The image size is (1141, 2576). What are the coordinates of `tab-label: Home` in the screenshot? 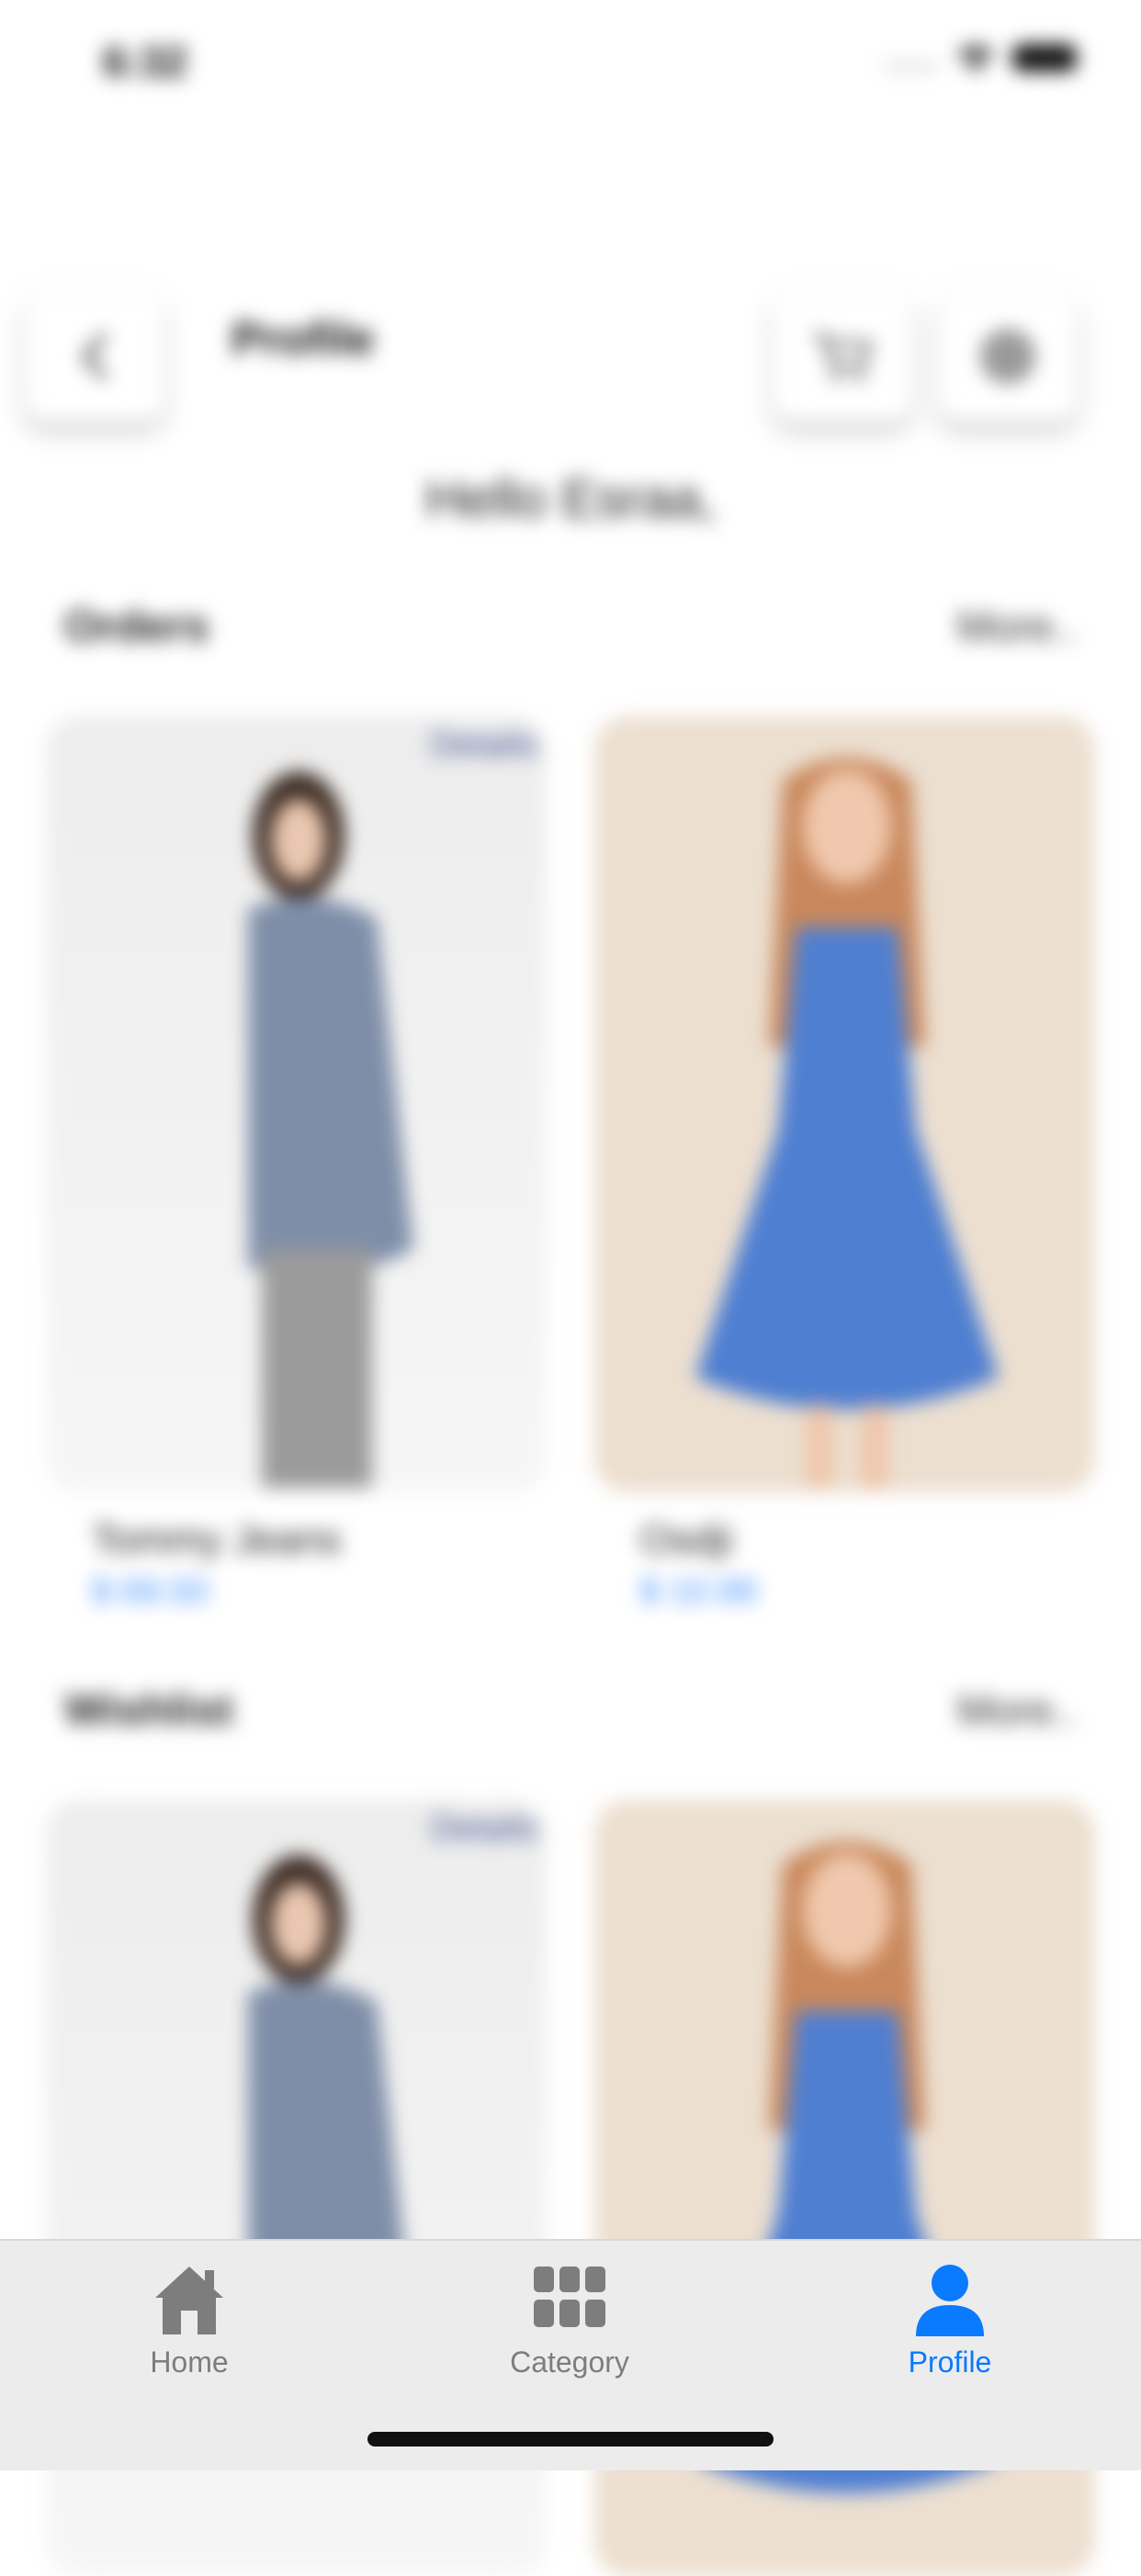 It's located at (189, 2362).